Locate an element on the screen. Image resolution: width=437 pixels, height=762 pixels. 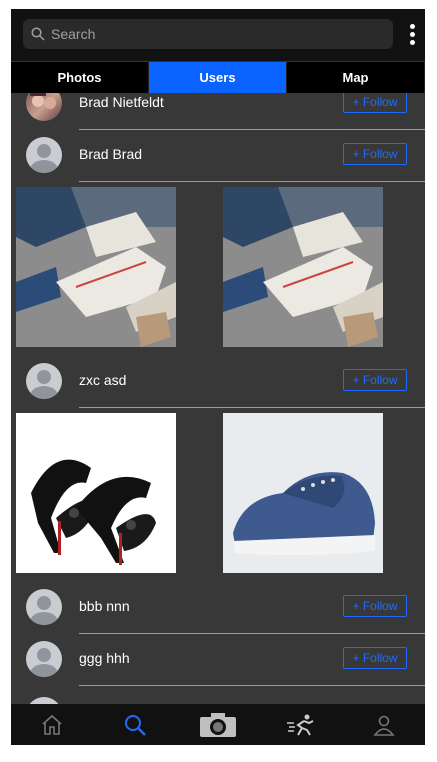
top-bar: Search is located at coordinates (218, 35).